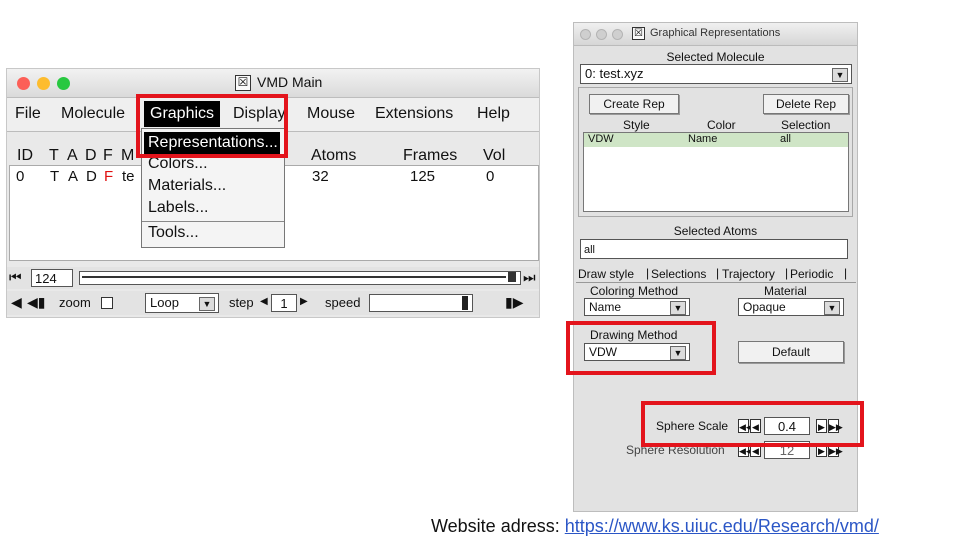 This screenshot has width=960, height=546. I want to click on tab-periodic: Periodic, so click(811, 274).